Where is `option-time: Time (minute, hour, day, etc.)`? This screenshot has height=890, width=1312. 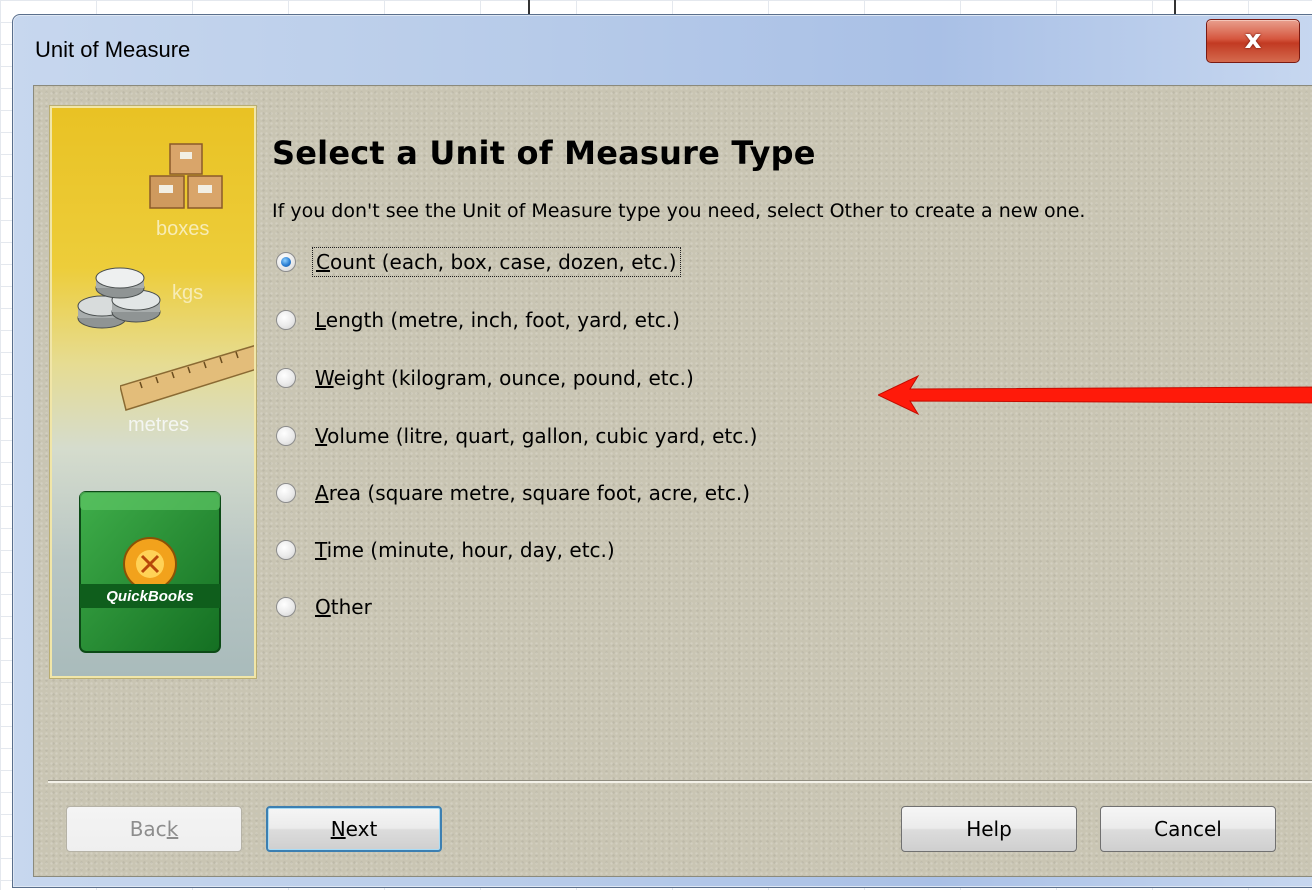 option-time: Time (minute, hour, day, etc.) is located at coordinates (447, 550).